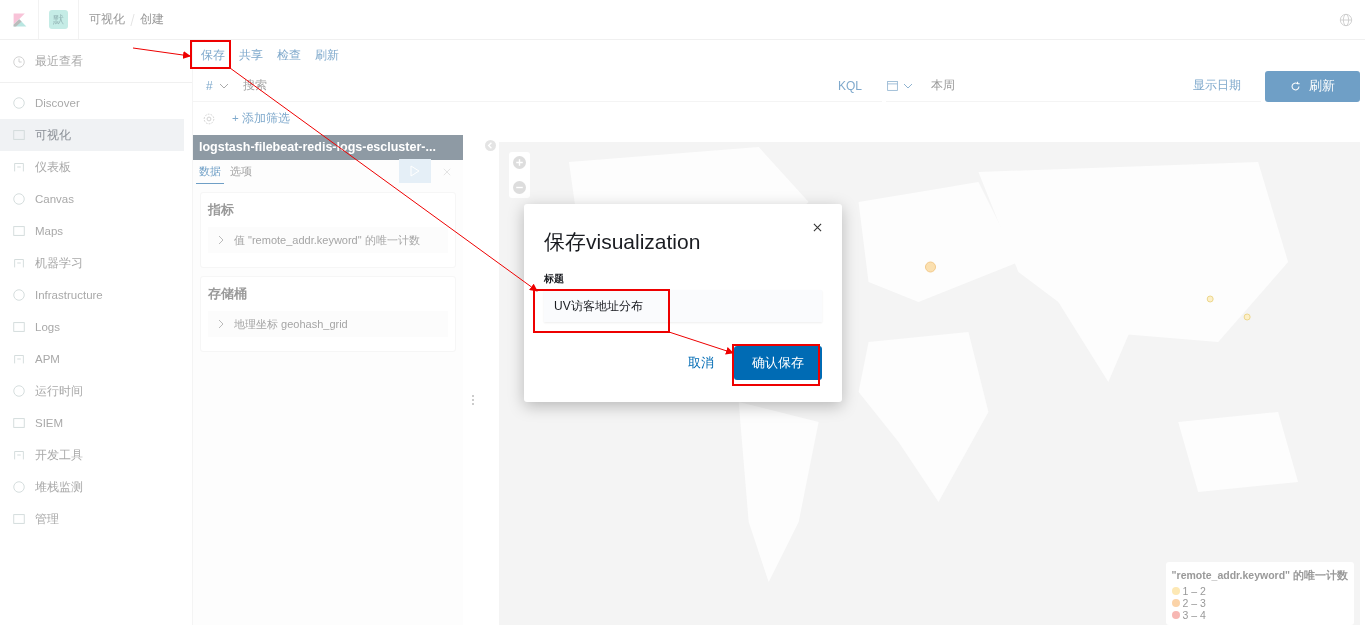  Describe the element at coordinates (107, 19) in the screenshot. I see `breadcrumb: 可视化` at that location.